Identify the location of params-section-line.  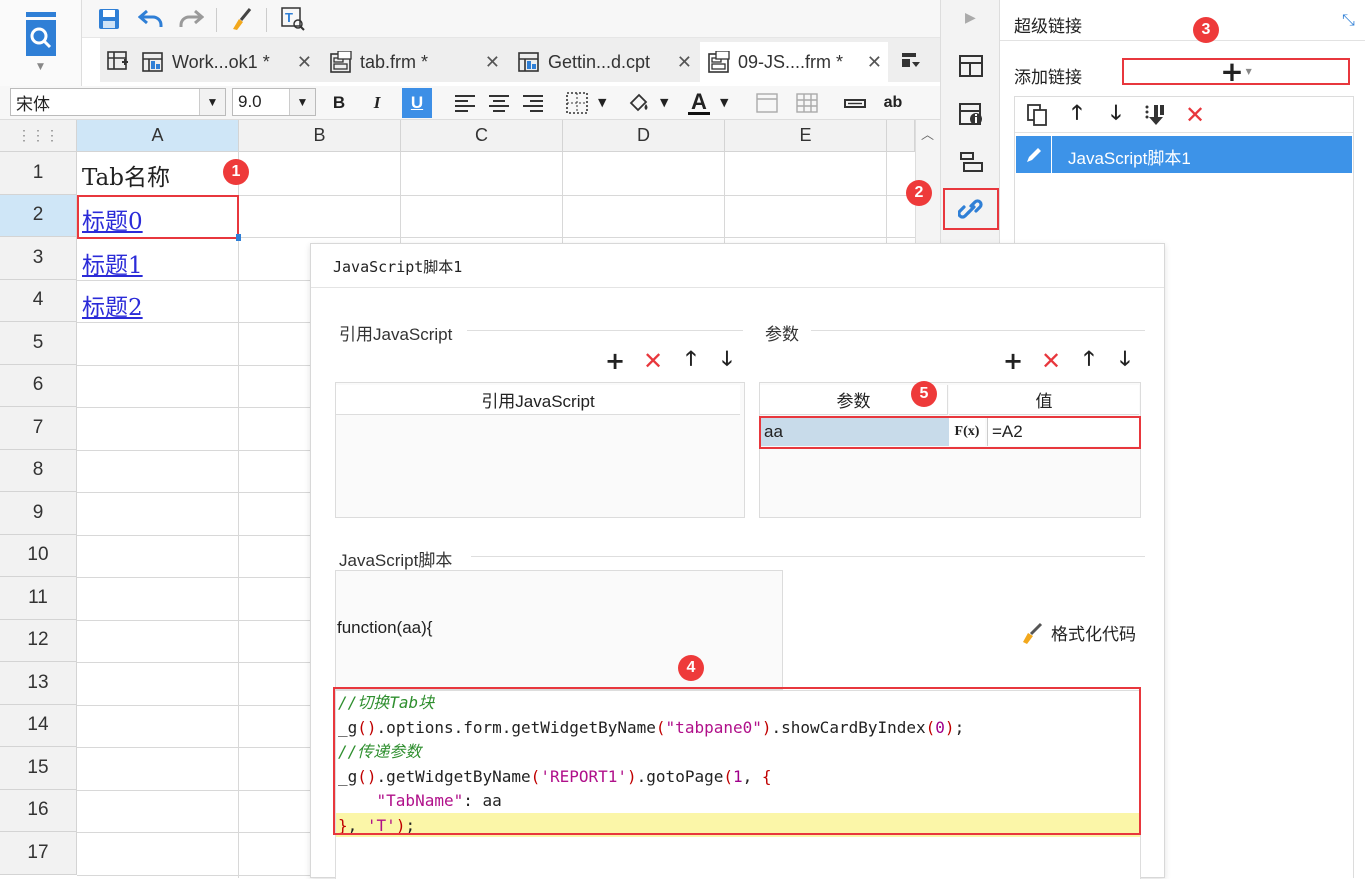
(978, 330).